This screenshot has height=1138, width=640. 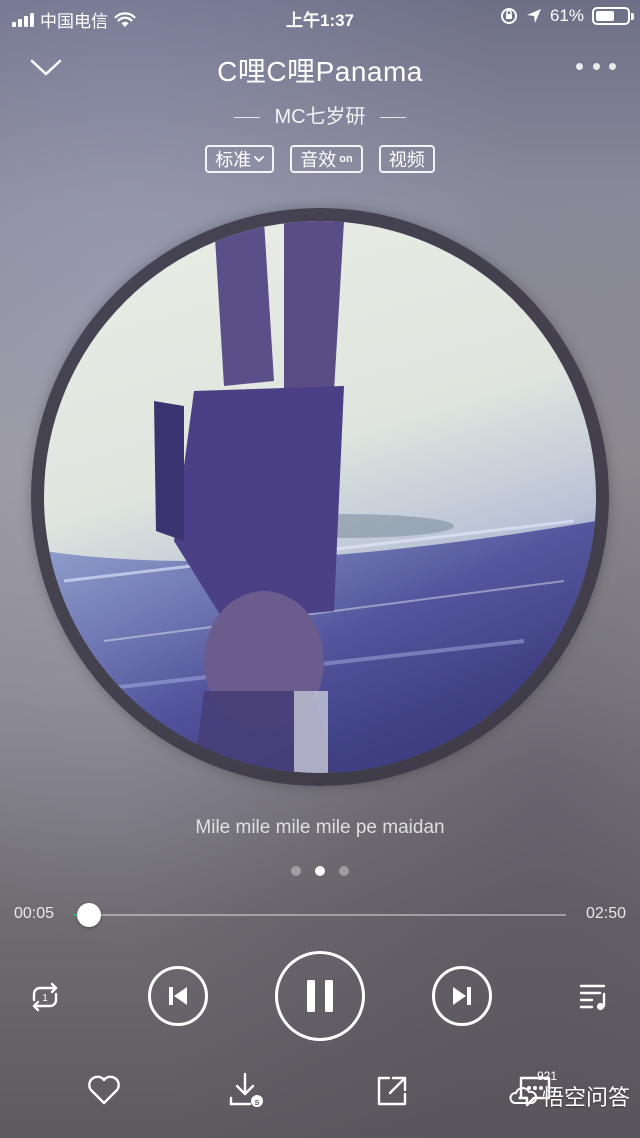 I want to click on previous-icon, so click(x=178, y=996).